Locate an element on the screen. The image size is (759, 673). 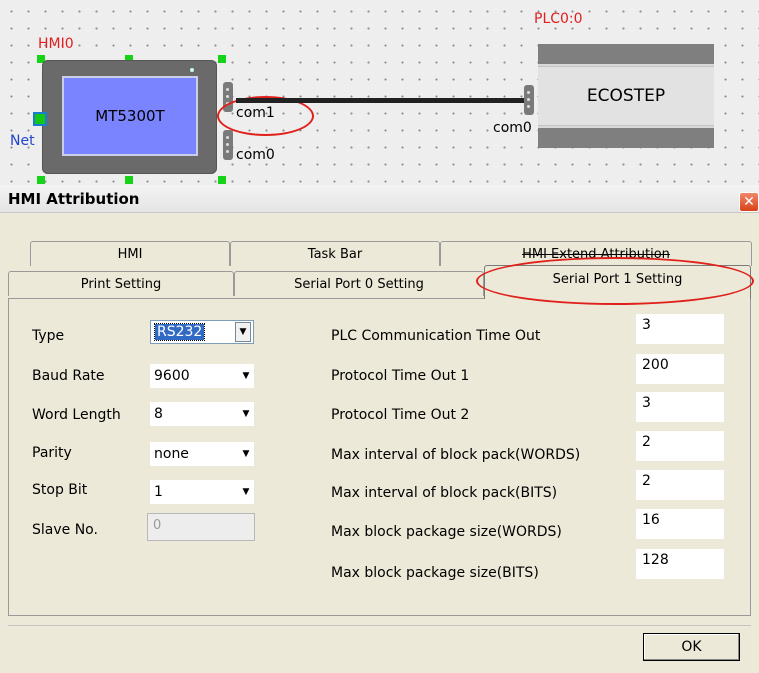
tab-label: Serial Port 0 Setting is located at coordinates (359, 284).